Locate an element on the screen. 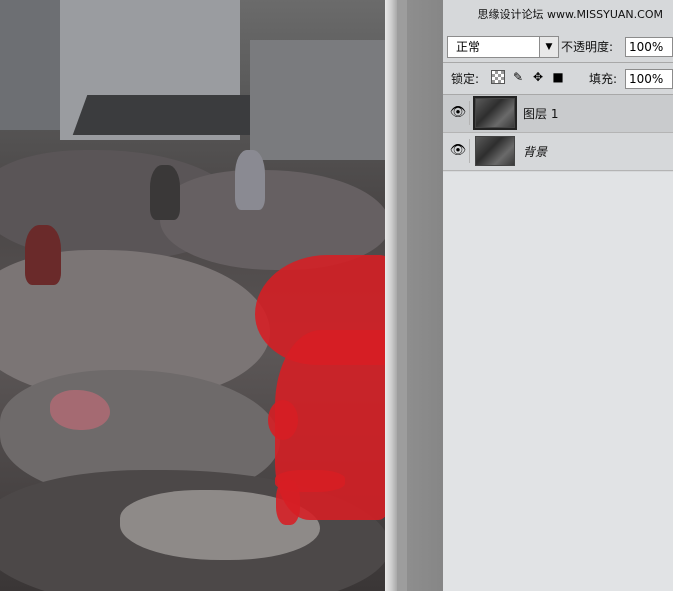  lock-all-icon: ■ is located at coordinates (558, 77).